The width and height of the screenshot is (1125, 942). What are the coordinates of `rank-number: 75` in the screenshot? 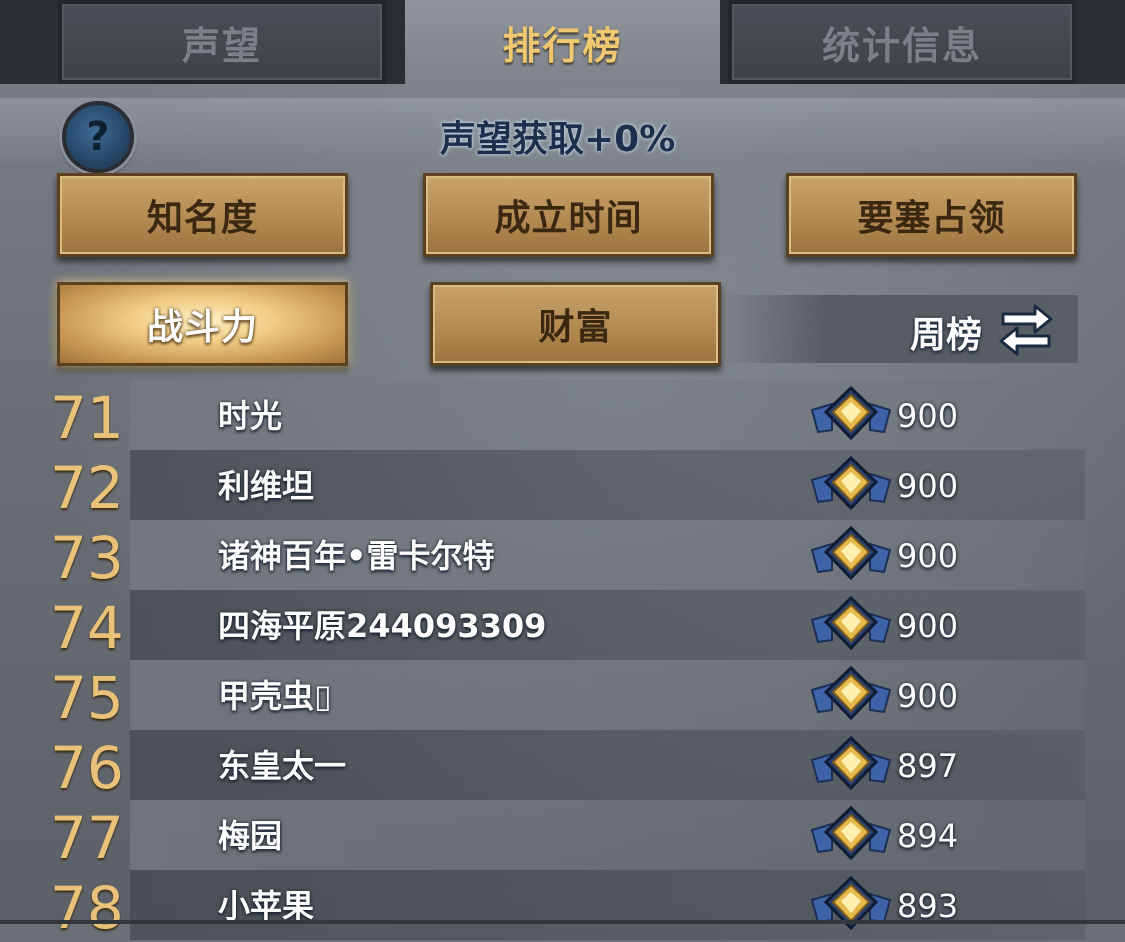 It's located at (87, 698).